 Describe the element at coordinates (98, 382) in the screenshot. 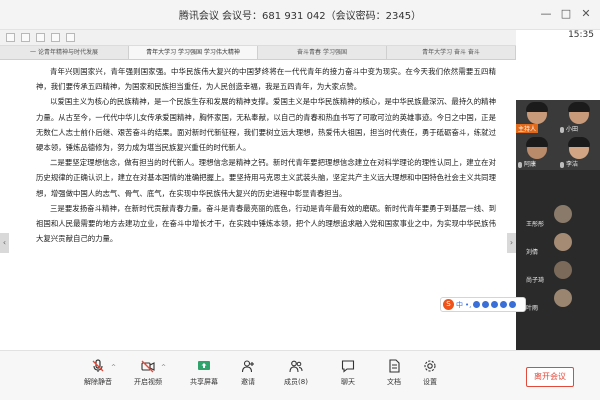

I see `tool-label: 解除静音` at that location.